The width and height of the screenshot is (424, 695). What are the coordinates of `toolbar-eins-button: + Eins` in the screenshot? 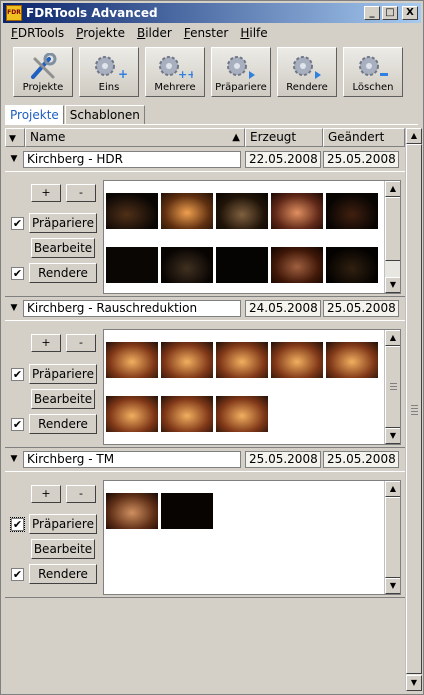 It's located at (109, 72).